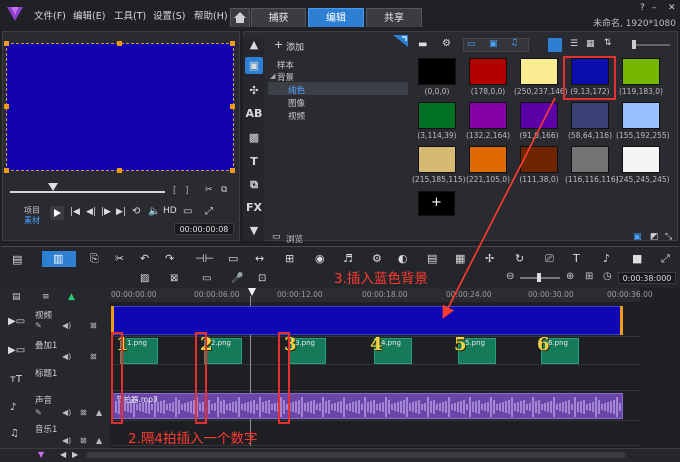 This screenshot has width=680, height=462. I want to click on bottom-logo-icon: ▼, so click(41, 454).